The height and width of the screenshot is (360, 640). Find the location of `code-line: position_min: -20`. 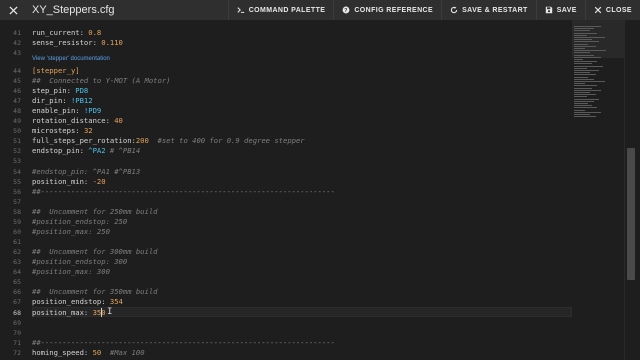

code-line: position_min: -20 is located at coordinates (69, 182).